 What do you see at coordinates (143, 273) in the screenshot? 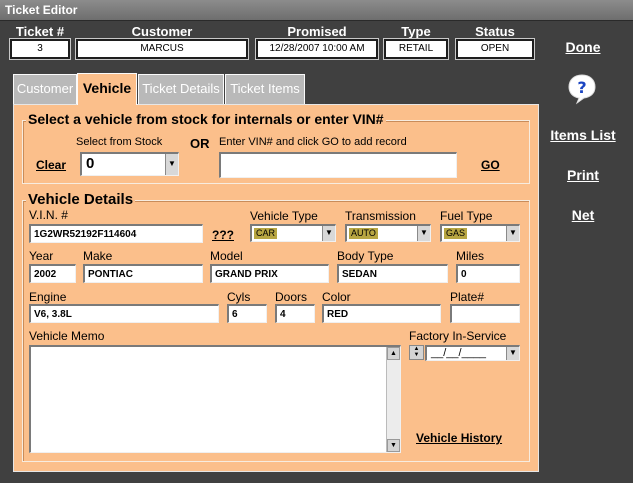
I see `make-field: PONTIAC` at bounding box center [143, 273].